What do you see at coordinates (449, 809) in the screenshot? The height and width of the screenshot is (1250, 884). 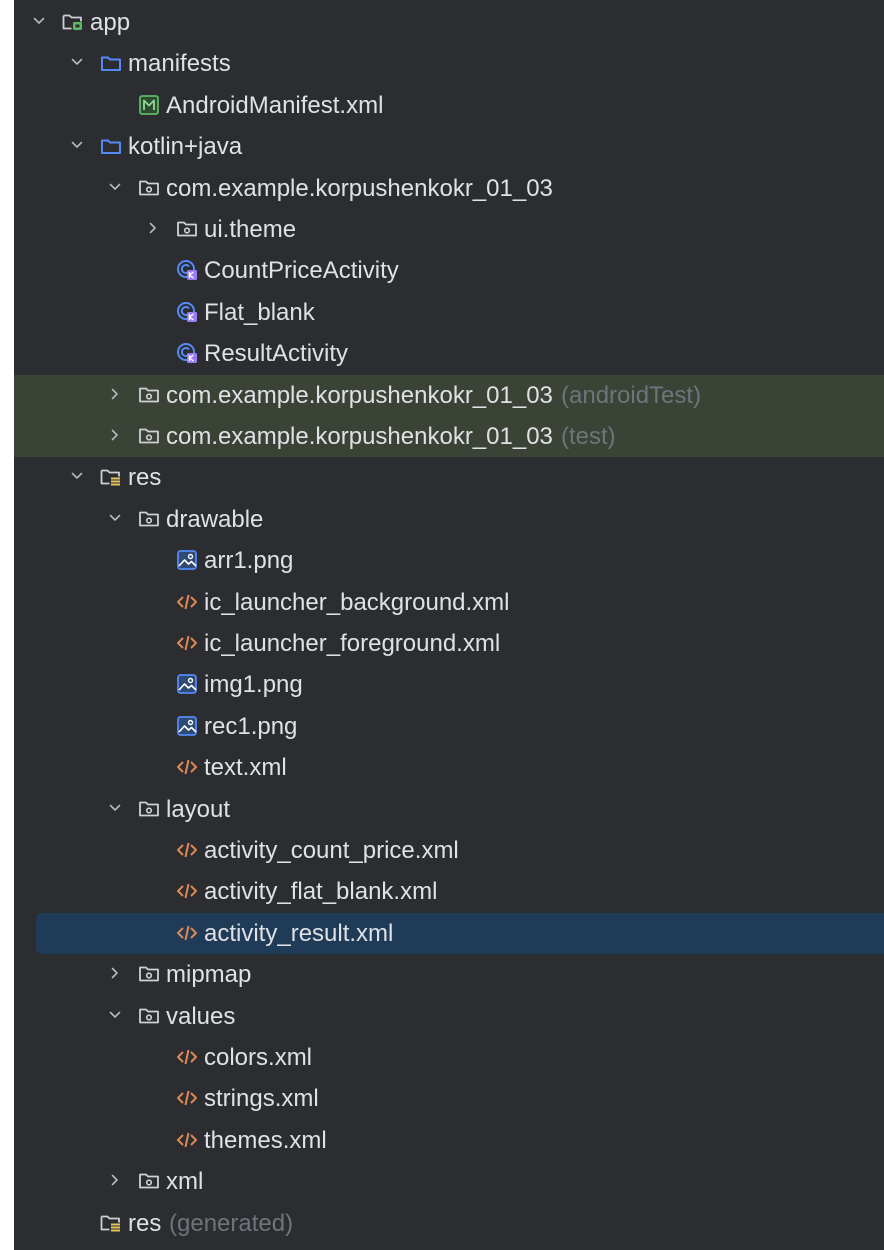 I see `tree-row: layout` at bounding box center [449, 809].